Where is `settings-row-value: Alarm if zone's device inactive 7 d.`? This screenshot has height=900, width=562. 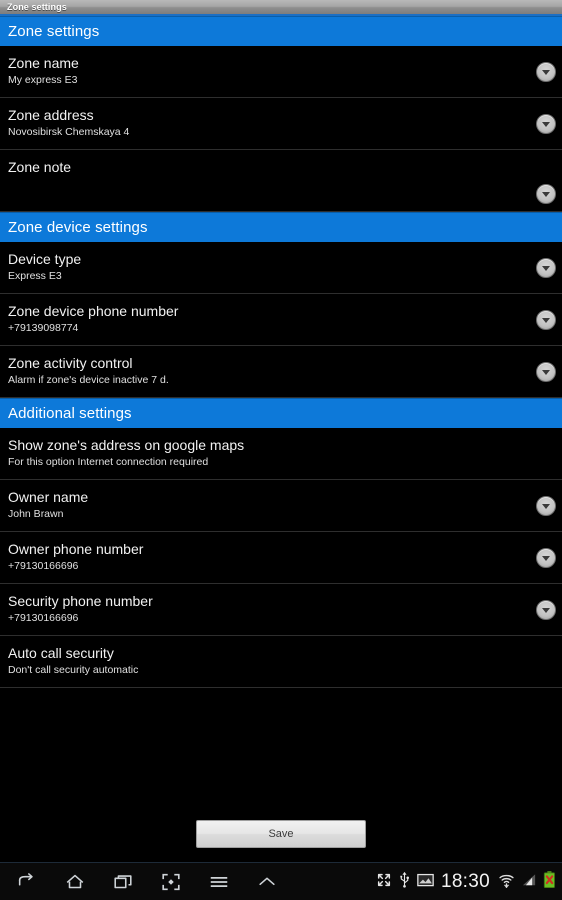 settings-row-value: Alarm if zone's device inactive 7 d. is located at coordinates (88, 380).